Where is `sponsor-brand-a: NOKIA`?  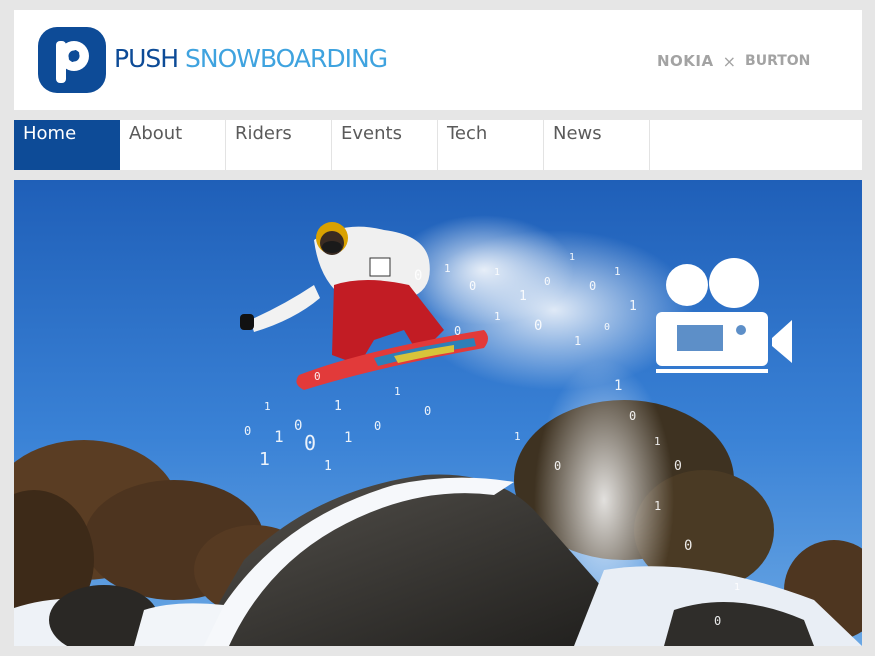 sponsor-brand-a: NOKIA is located at coordinates (685, 61).